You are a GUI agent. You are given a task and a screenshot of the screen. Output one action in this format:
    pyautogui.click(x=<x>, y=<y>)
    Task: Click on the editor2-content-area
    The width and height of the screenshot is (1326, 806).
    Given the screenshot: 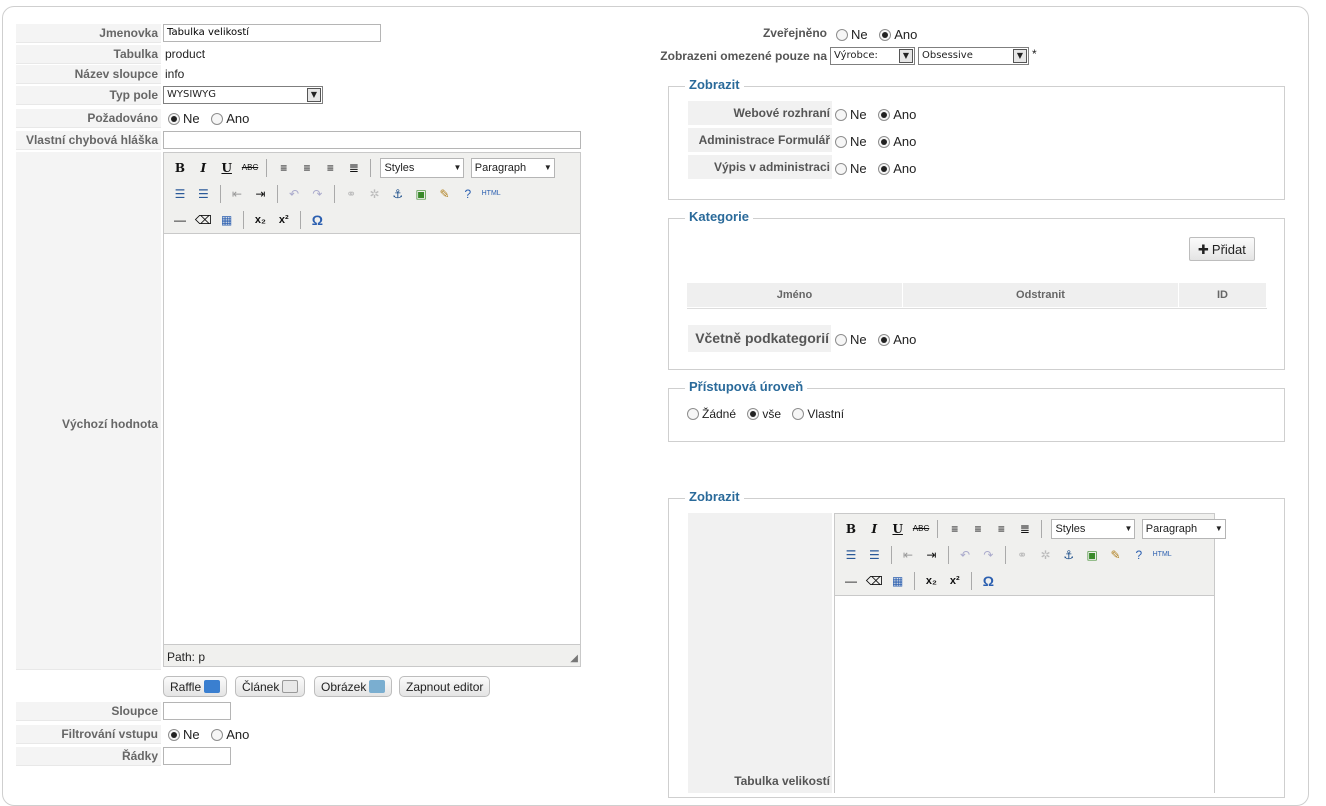 What is the action you would take?
    pyautogui.click(x=1024, y=695)
    